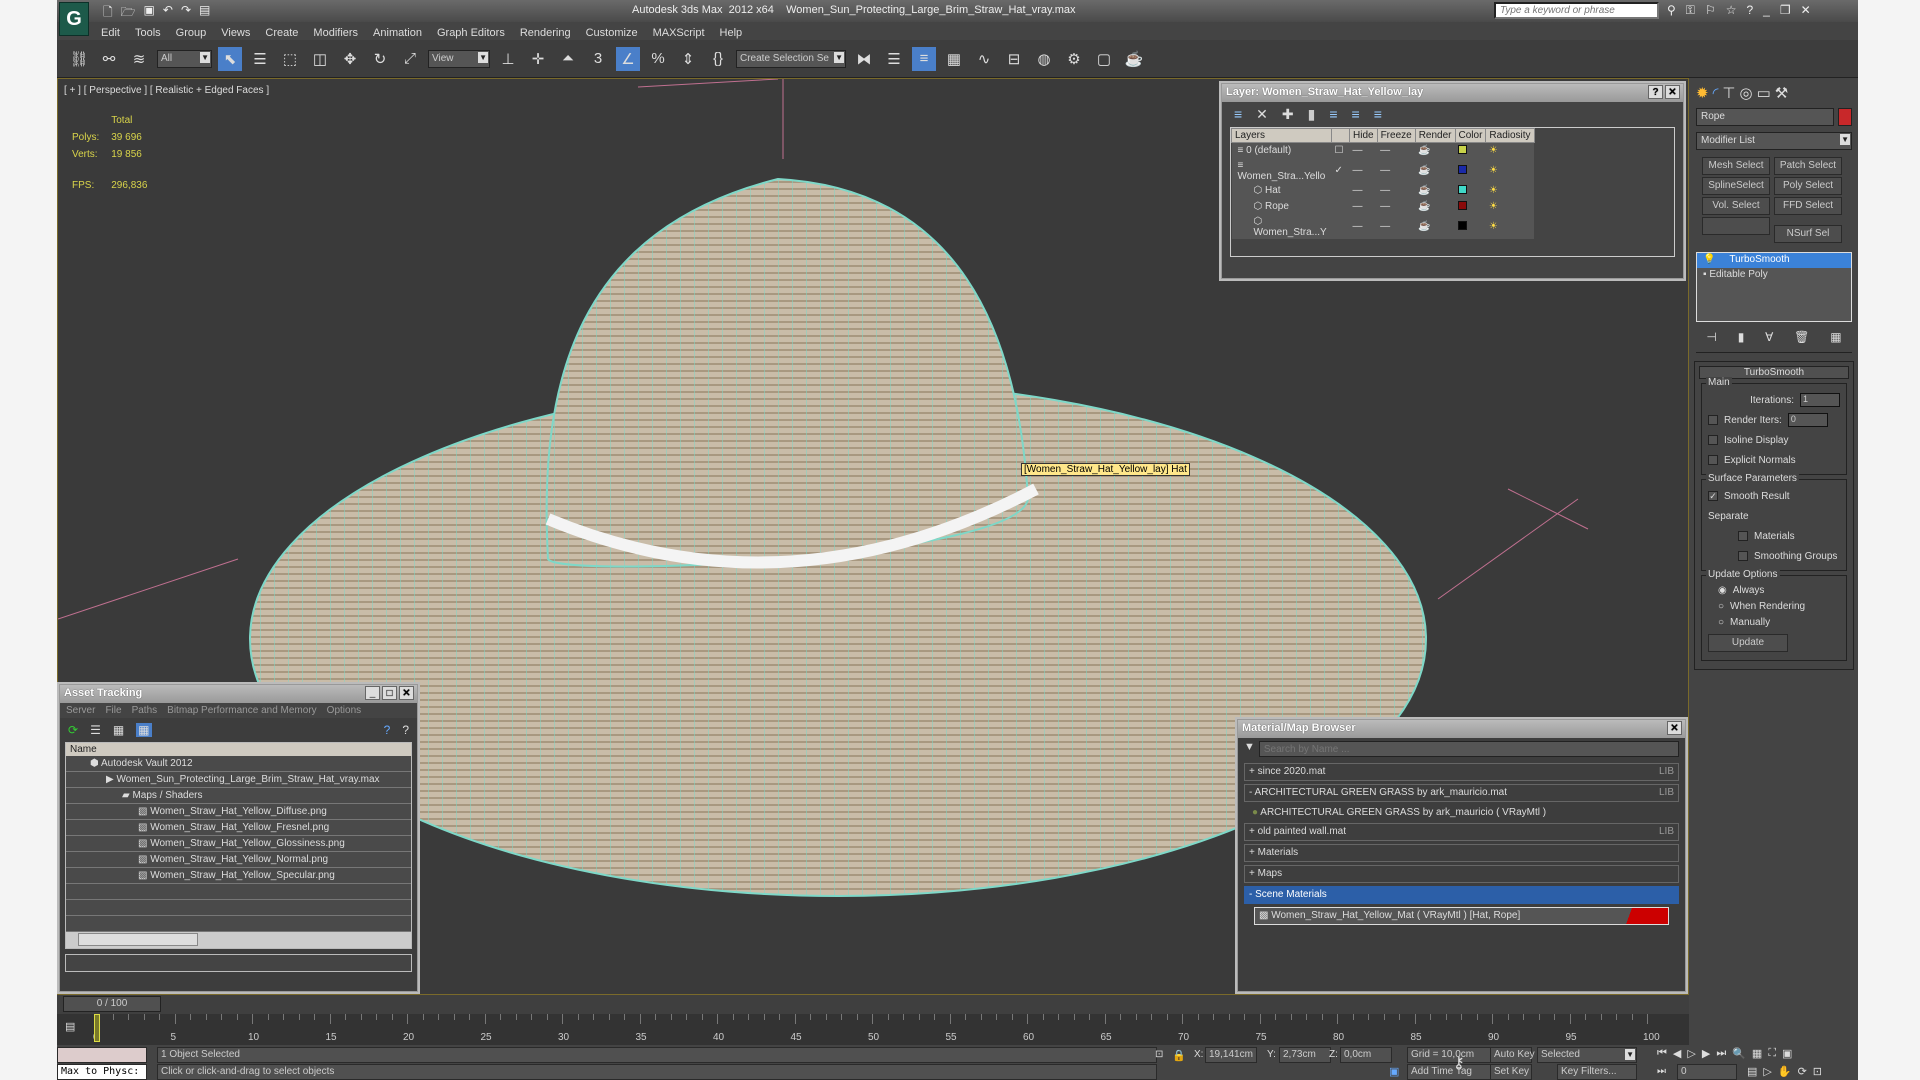 The width and height of the screenshot is (1920, 1080). I want to click on asset-row: ▧ Women_Straw_Hat_Yellow_Fresnel.png, so click(238, 828).